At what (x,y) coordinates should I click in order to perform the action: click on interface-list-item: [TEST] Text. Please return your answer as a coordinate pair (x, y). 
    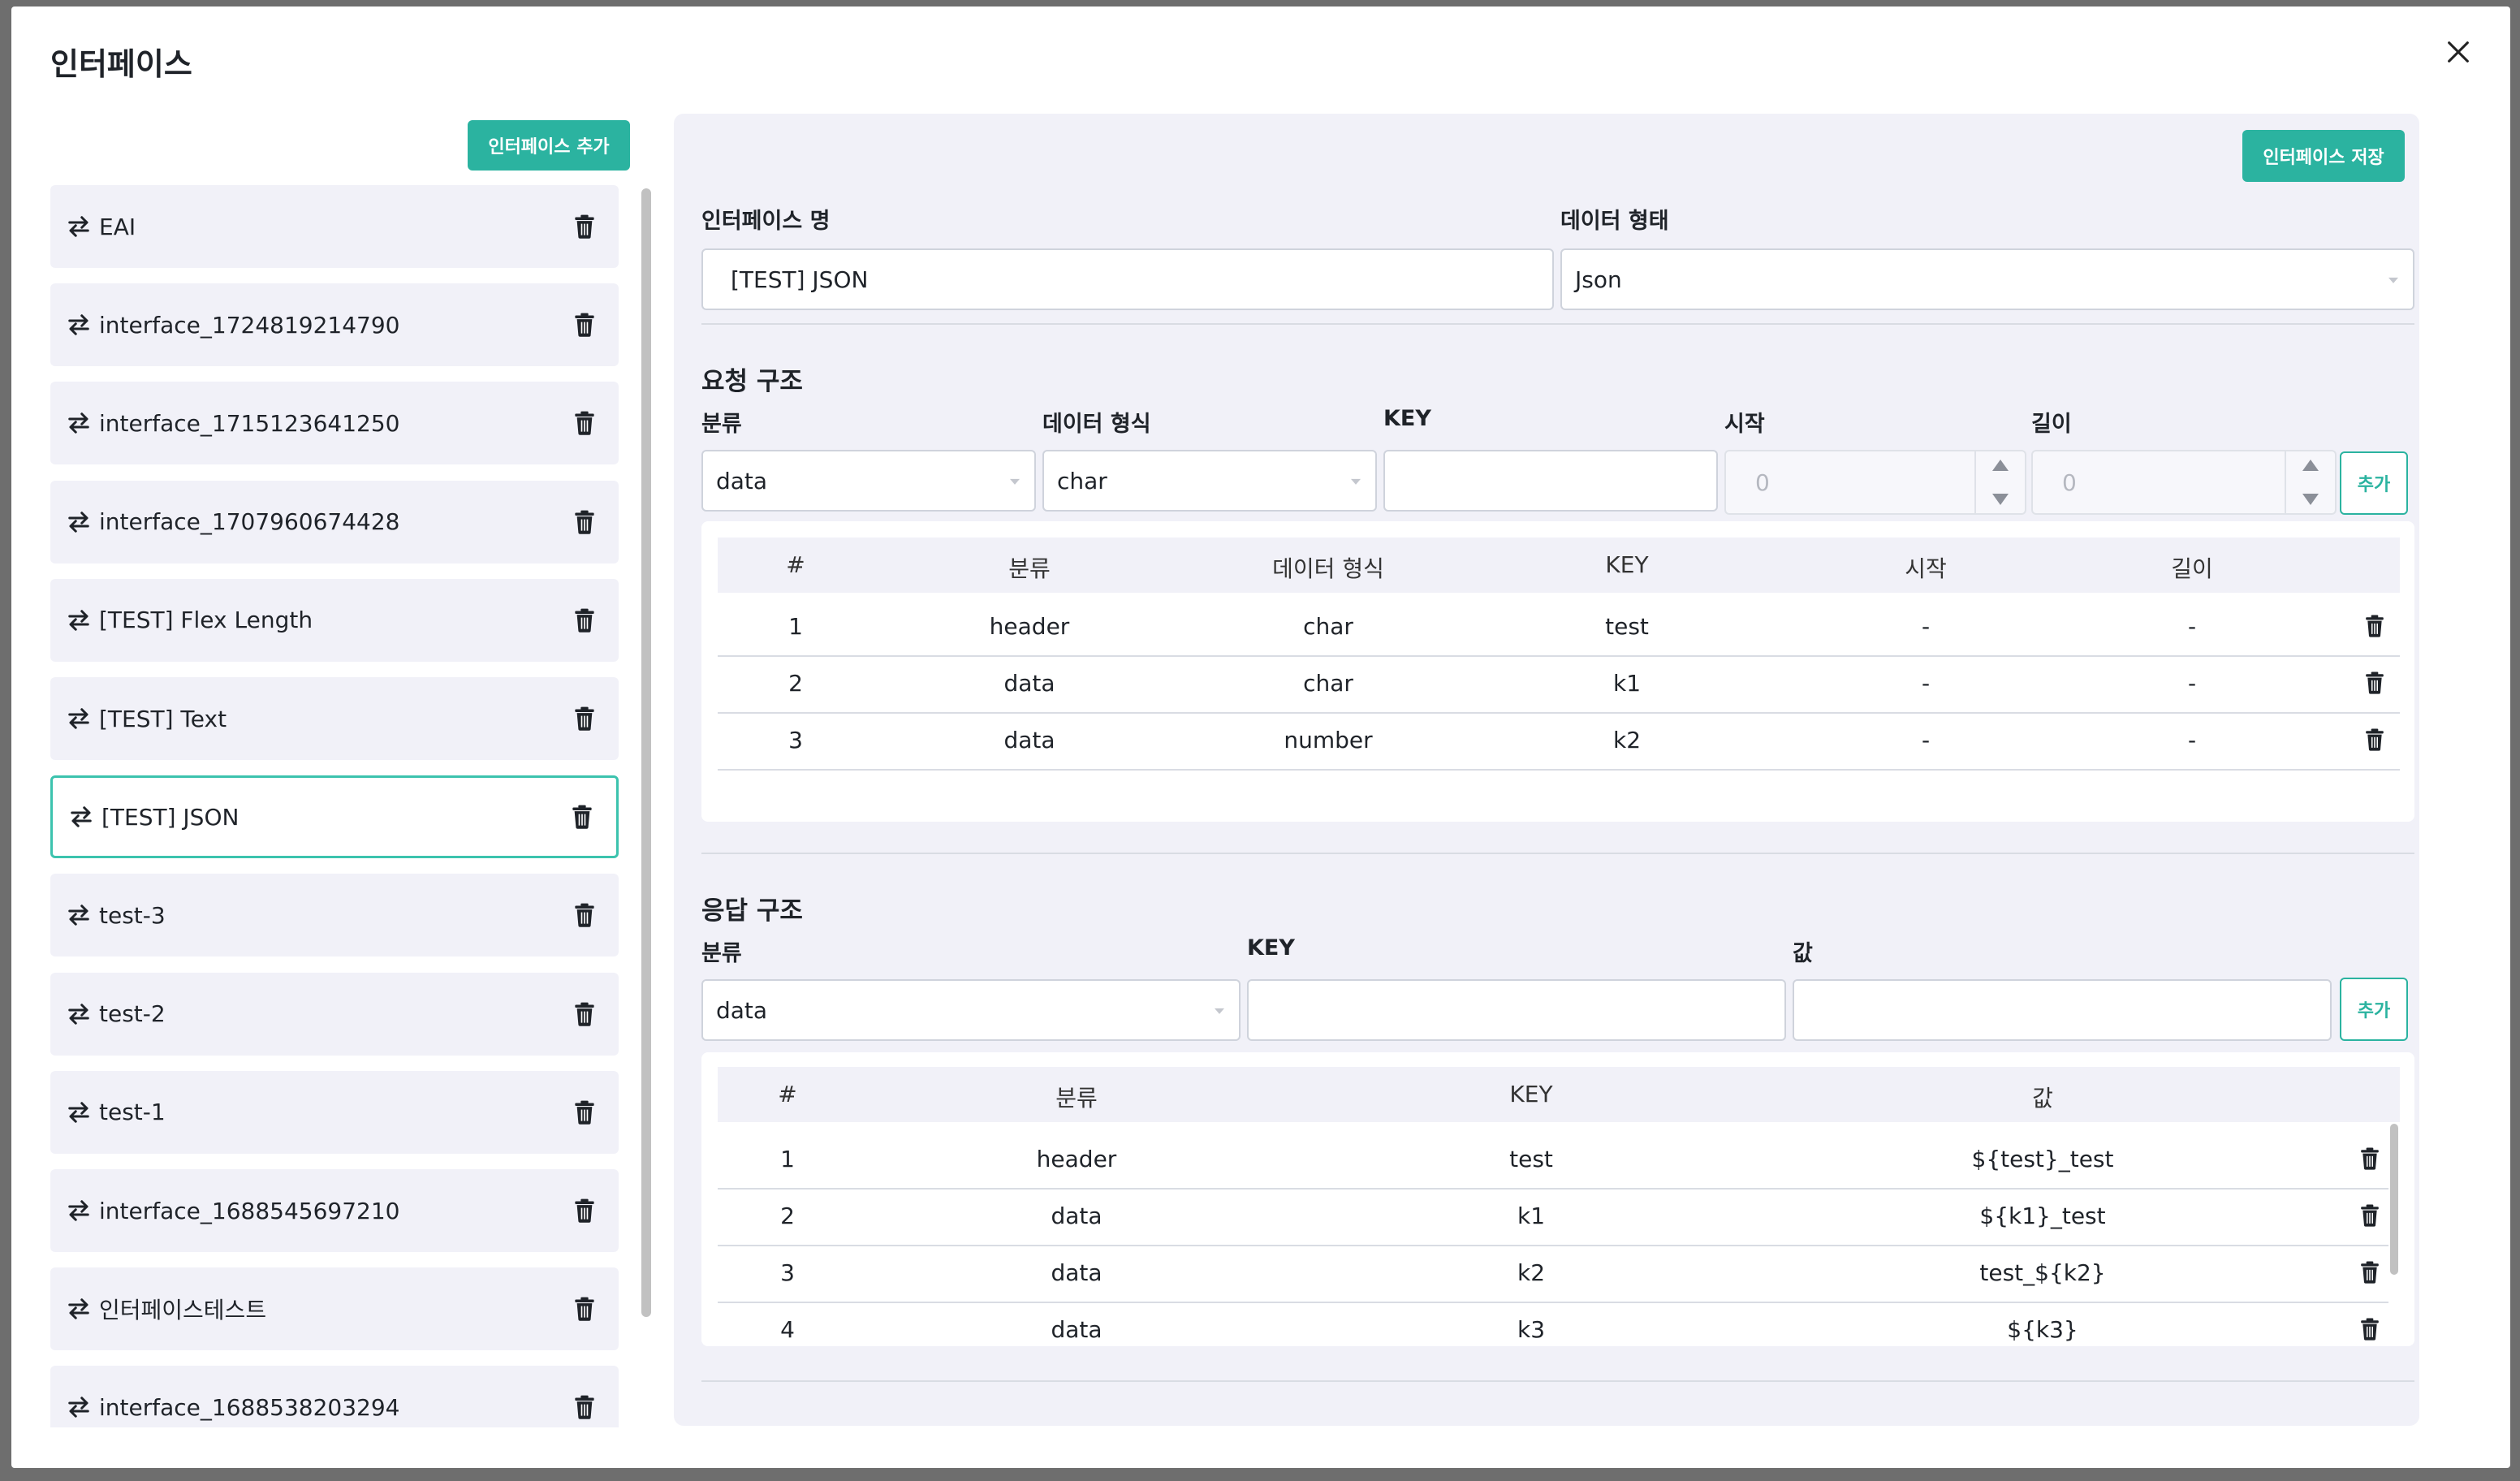
    Looking at the image, I should click on (334, 718).